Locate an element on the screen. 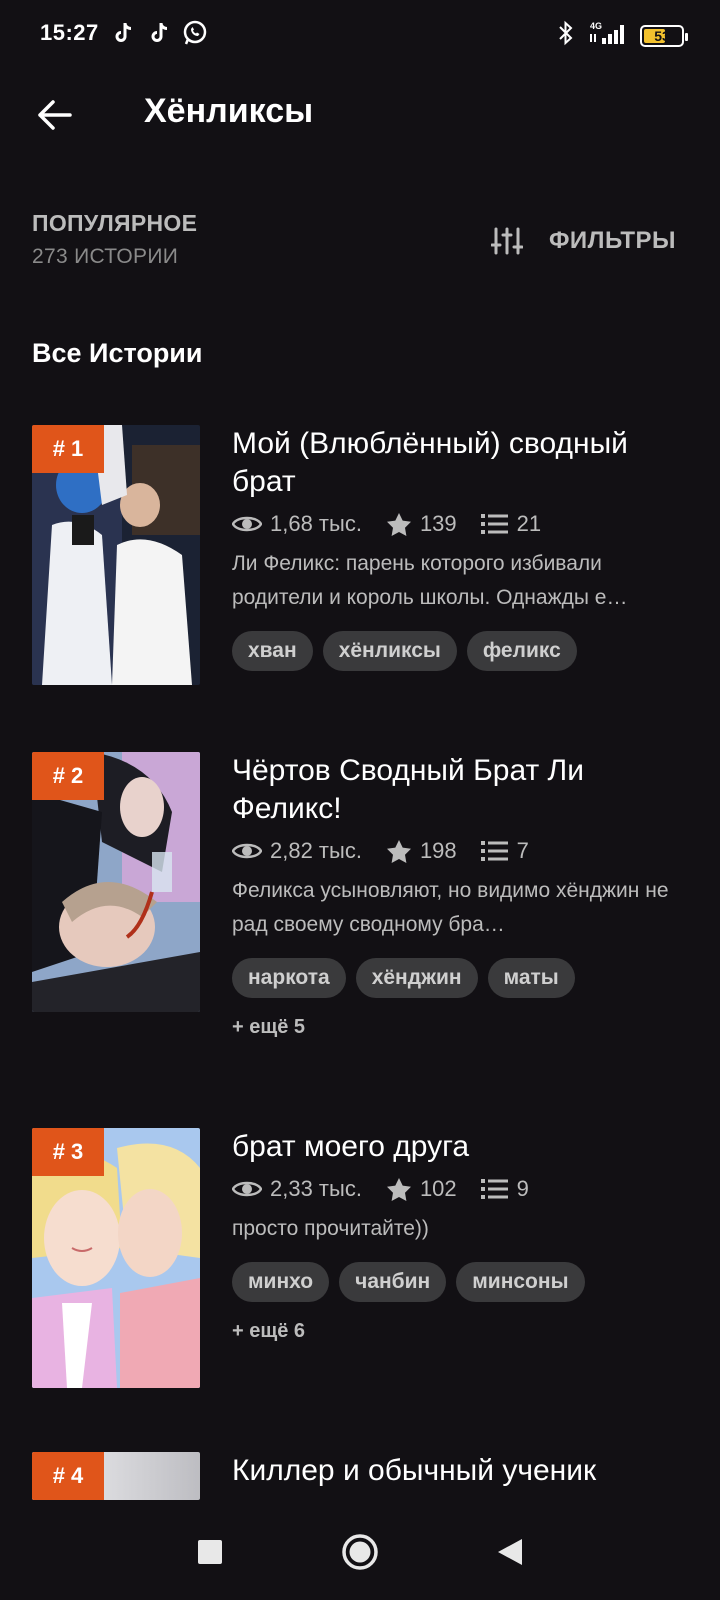 The image size is (720, 1600). tag-chip: феликс is located at coordinates (521, 651).